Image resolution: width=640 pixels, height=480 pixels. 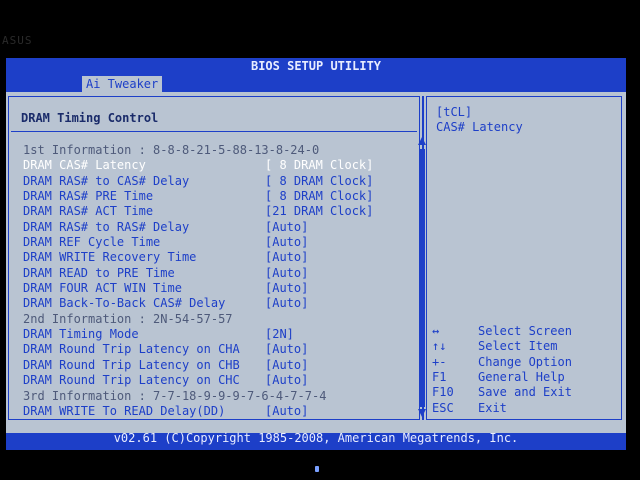 I want to click on setting-label: DRAM REF Cycle Time, so click(x=92, y=242).